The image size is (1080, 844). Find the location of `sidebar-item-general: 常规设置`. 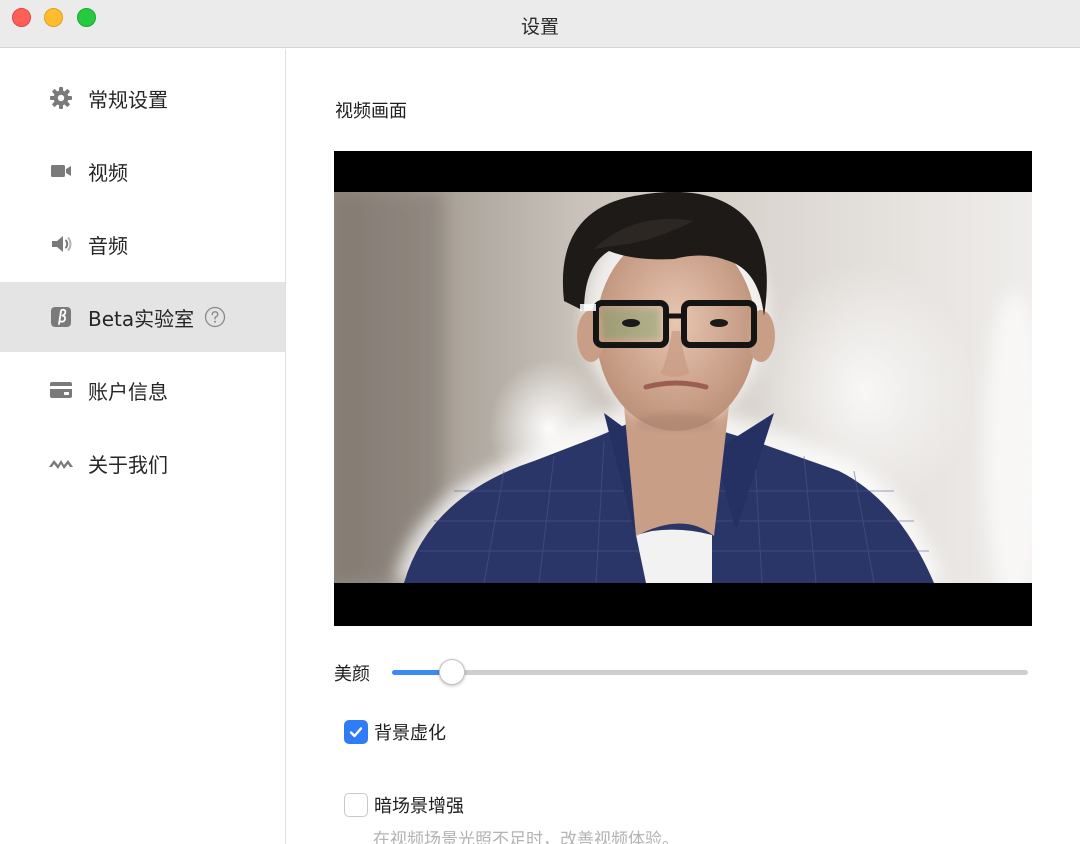

sidebar-item-general: 常规设置 is located at coordinates (142, 98).